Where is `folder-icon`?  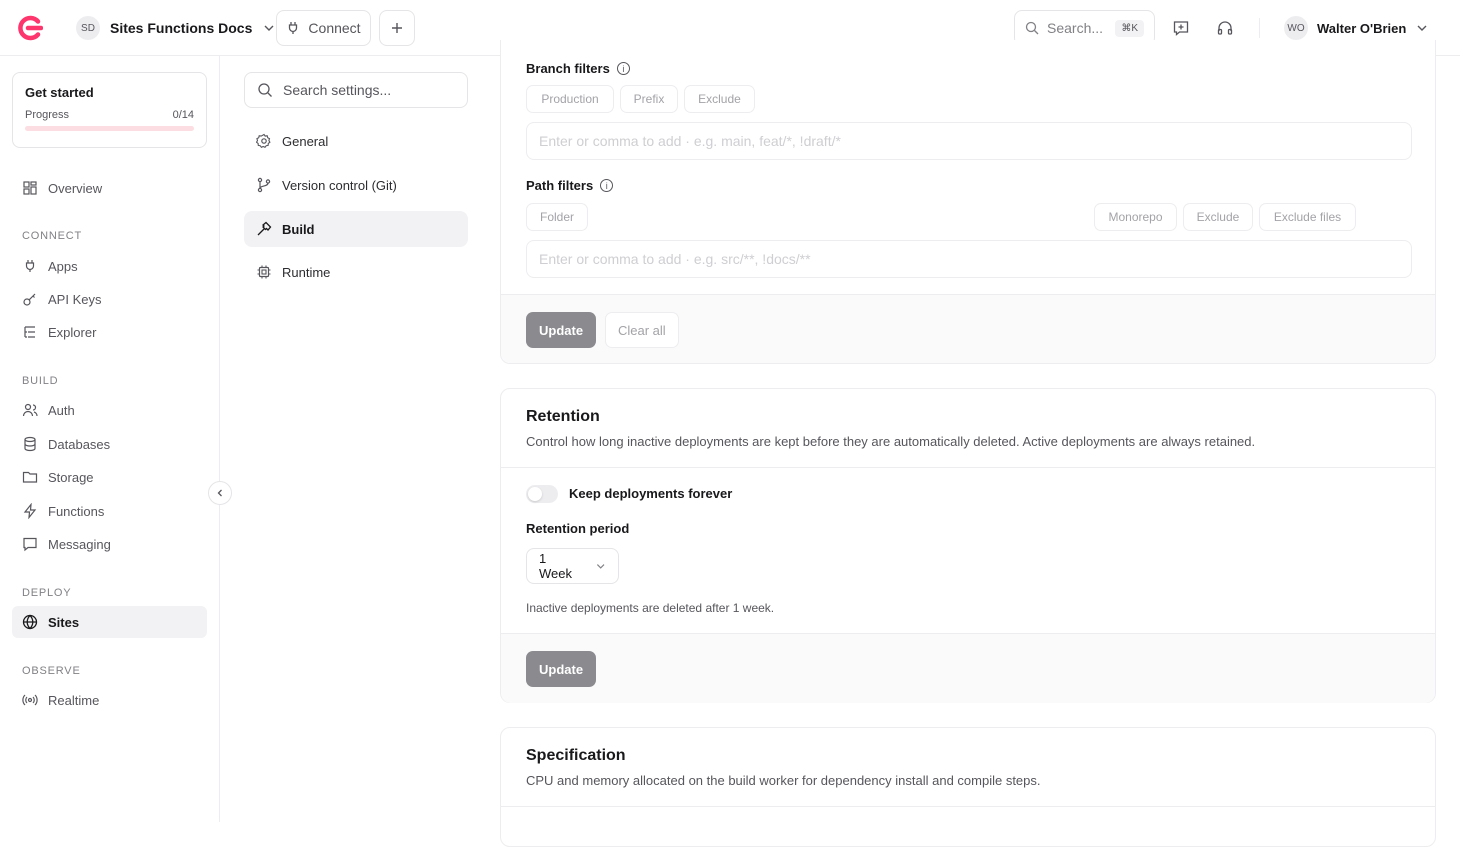 folder-icon is located at coordinates (30, 477).